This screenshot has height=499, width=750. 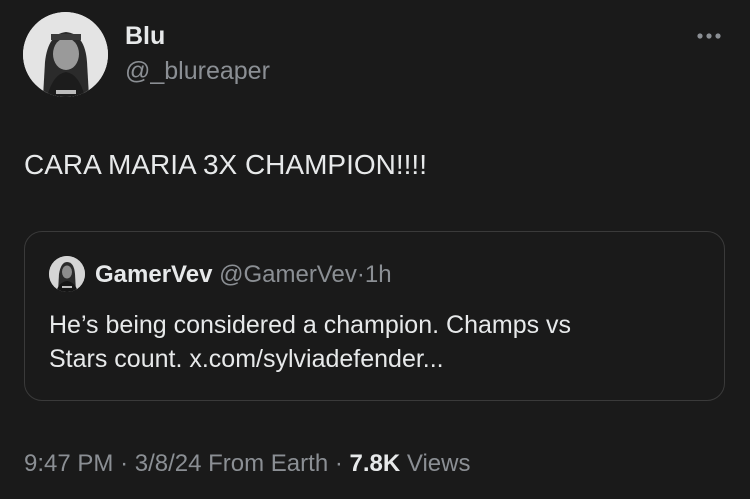 What do you see at coordinates (153, 274) in the screenshot?
I see `quoted-display-name: GamerVev` at bounding box center [153, 274].